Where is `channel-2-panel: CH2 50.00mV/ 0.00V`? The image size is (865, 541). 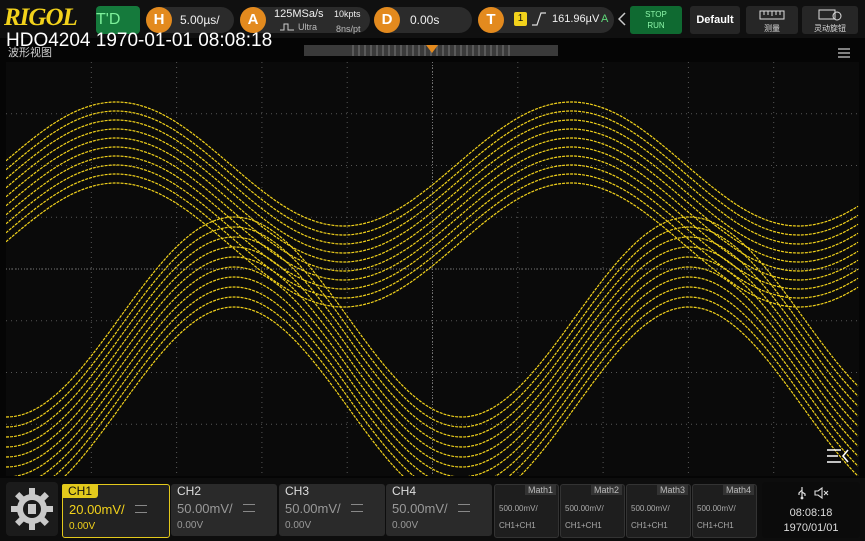 channel-2-panel: CH2 50.00mV/ 0.00V is located at coordinates (224, 510).